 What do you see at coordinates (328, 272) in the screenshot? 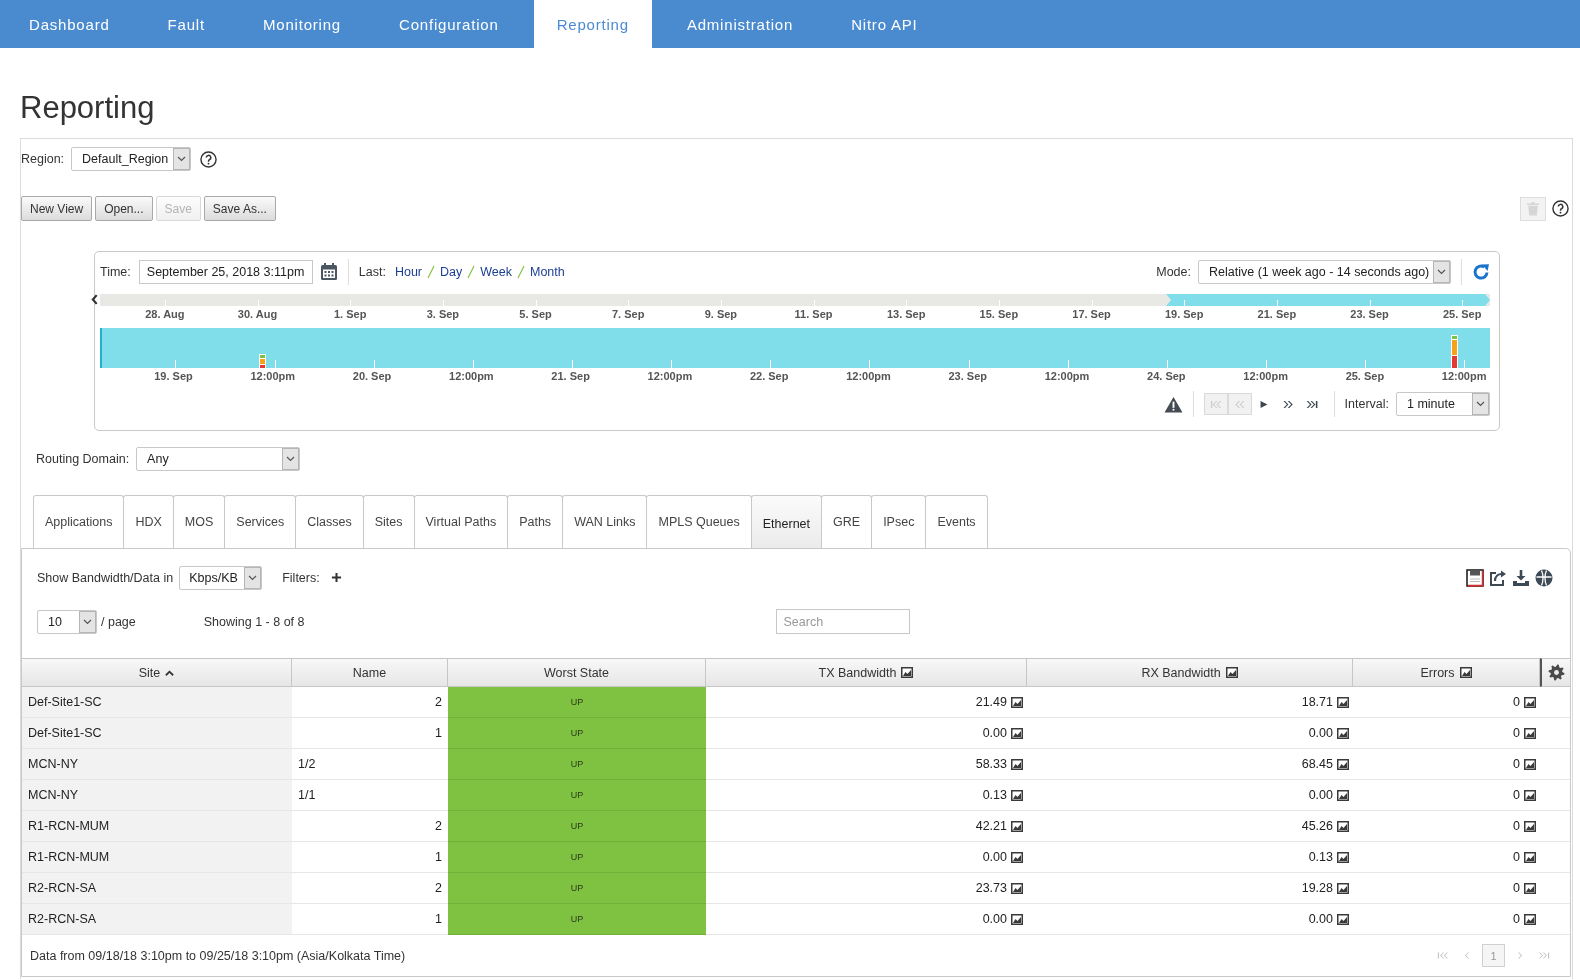
I see `calendar-icon` at bounding box center [328, 272].